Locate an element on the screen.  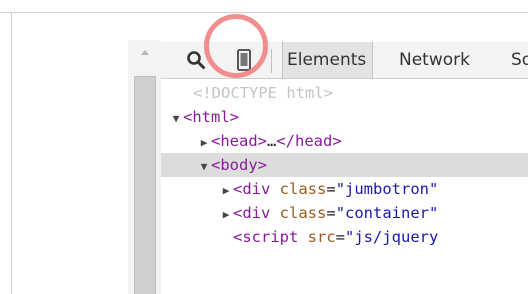
tab-elements: Elements is located at coordinates (328, 60).